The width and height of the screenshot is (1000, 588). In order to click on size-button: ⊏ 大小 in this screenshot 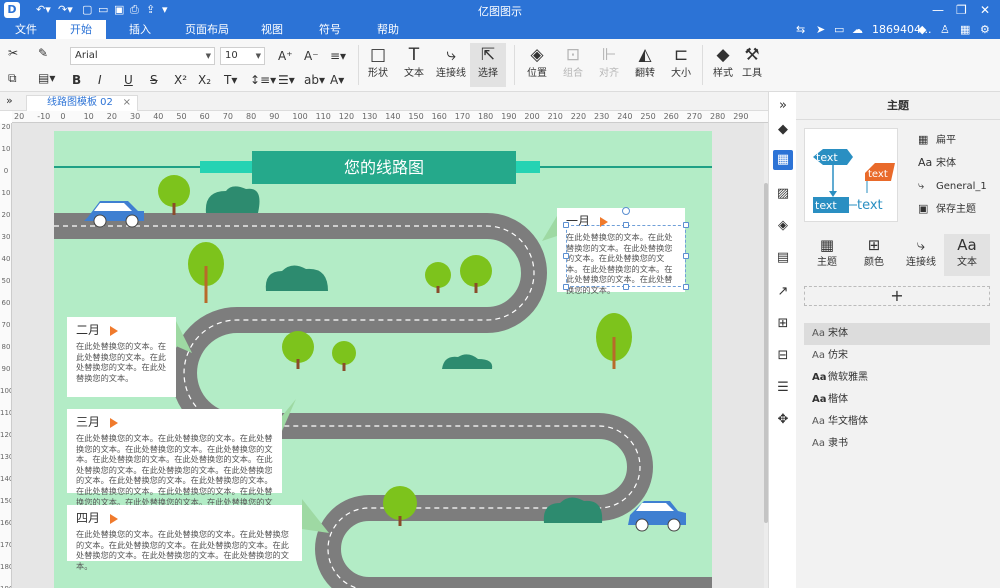, I will do `click(681, 65)`.